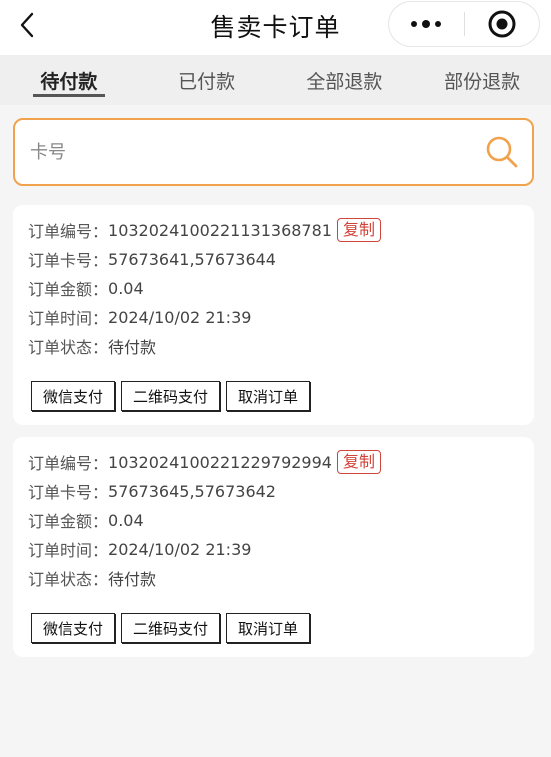 This screenshot has height=757, width=551. I want to click on nav-bar: 售卖卡订单, so click(275, 27).